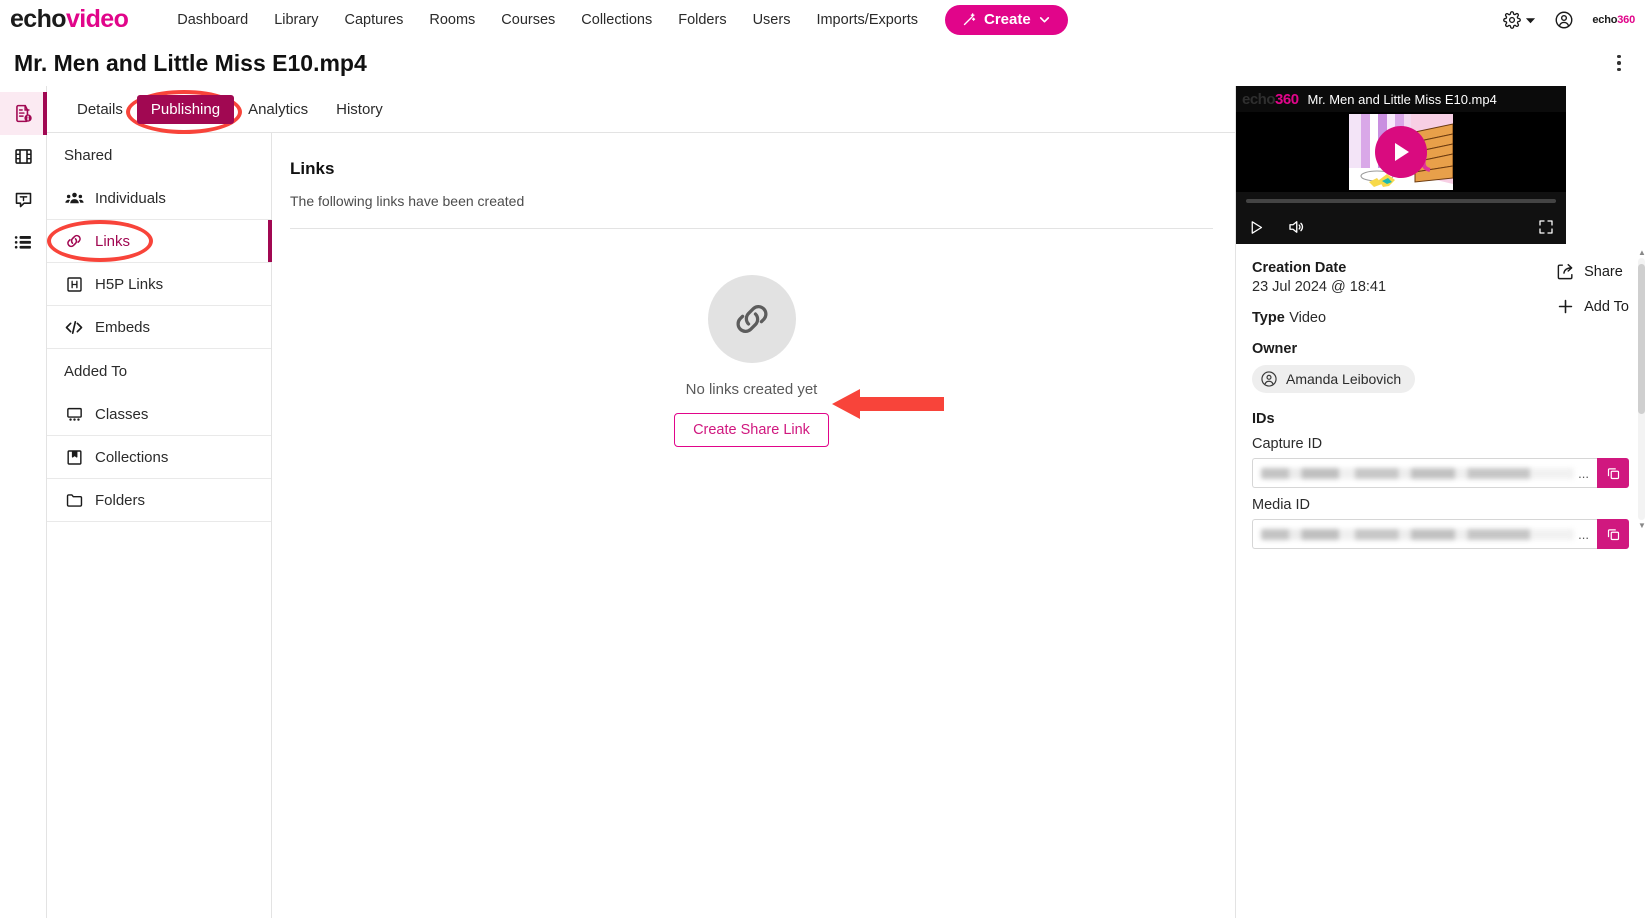  I want to click on nav-item-users: Users, so click(772, 20).